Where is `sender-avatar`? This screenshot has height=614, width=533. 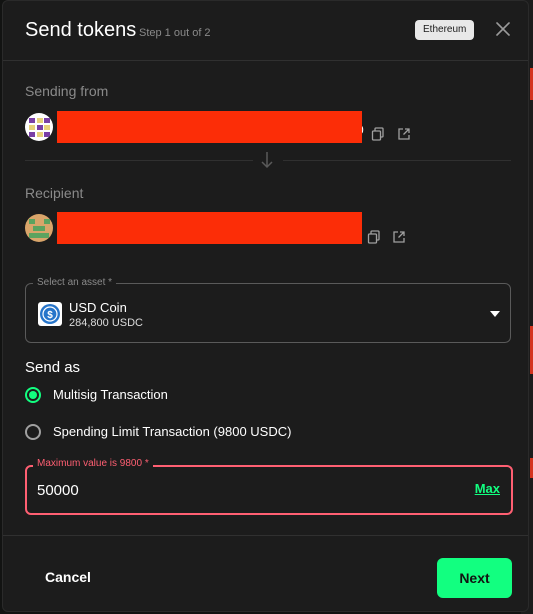
sender-avatar is located at coordinates (39, 127).